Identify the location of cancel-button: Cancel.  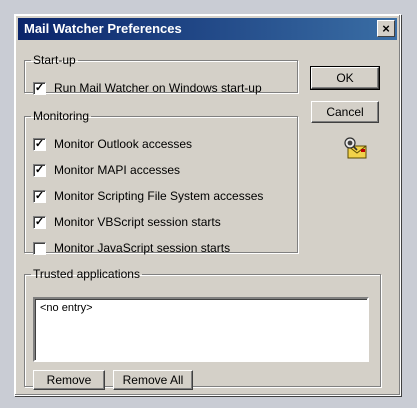
(345, 112).